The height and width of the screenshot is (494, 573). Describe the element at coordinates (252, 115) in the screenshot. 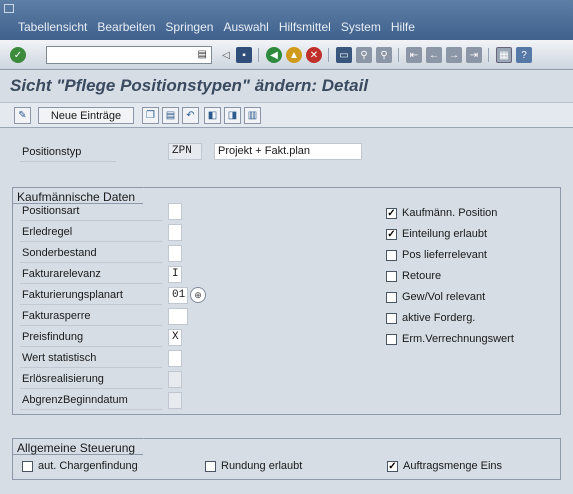

I see `select-all-icon: ▥` at that location.